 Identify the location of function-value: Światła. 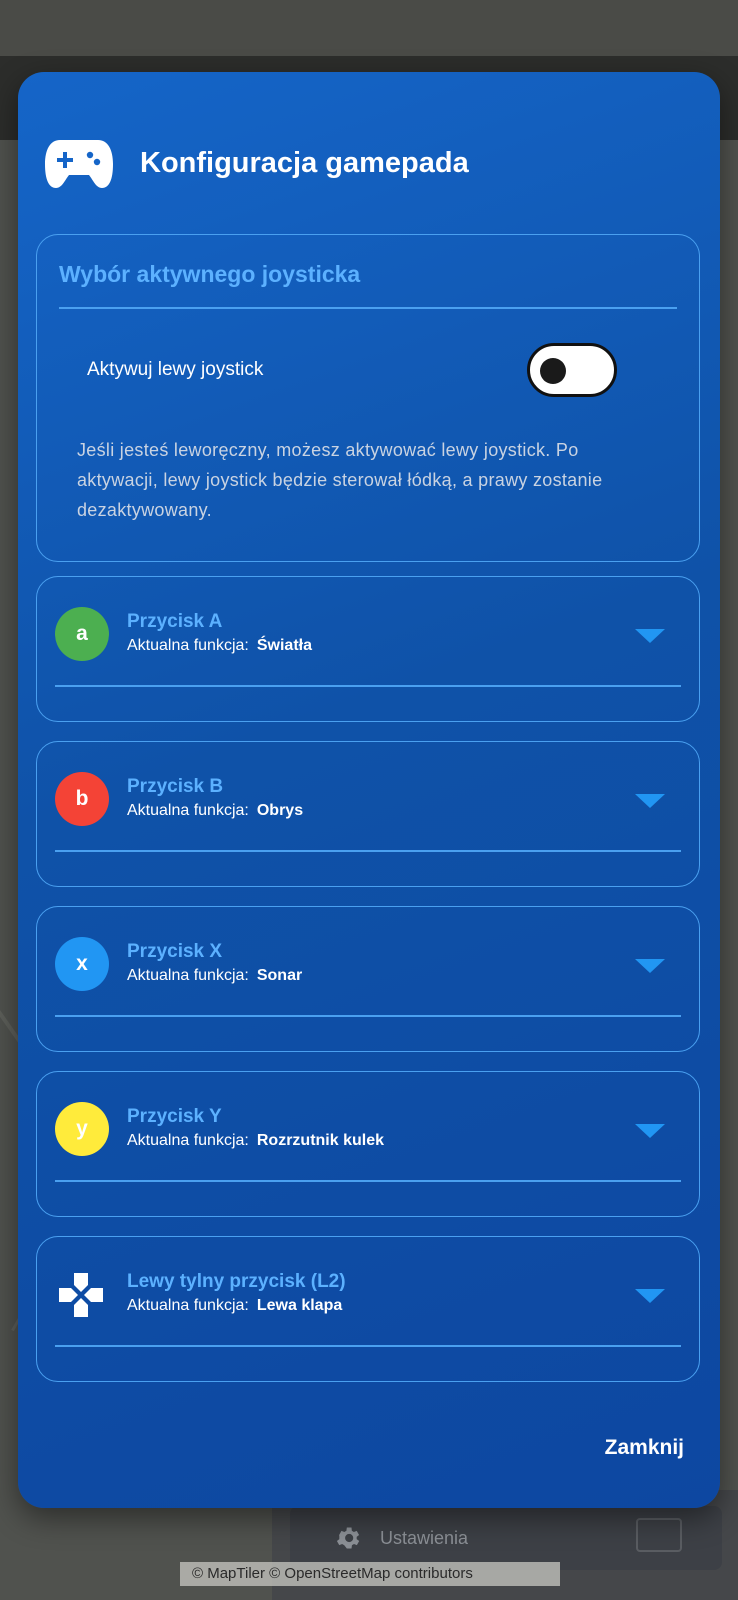
(284, 645).